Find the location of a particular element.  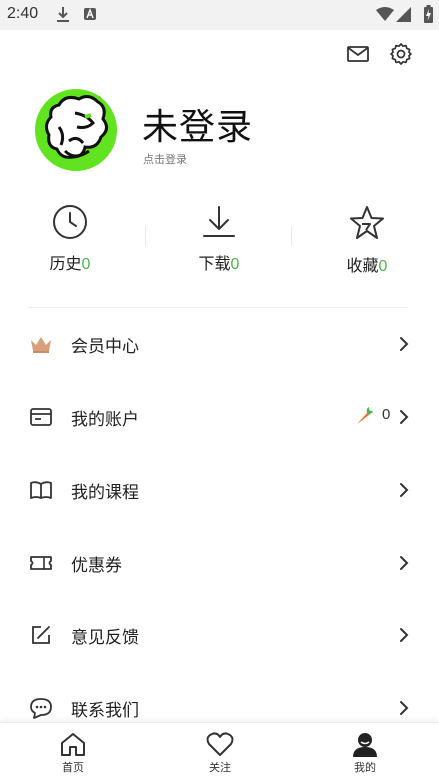

stat-history-label: 历史0 is located at coordinates (70, 263).